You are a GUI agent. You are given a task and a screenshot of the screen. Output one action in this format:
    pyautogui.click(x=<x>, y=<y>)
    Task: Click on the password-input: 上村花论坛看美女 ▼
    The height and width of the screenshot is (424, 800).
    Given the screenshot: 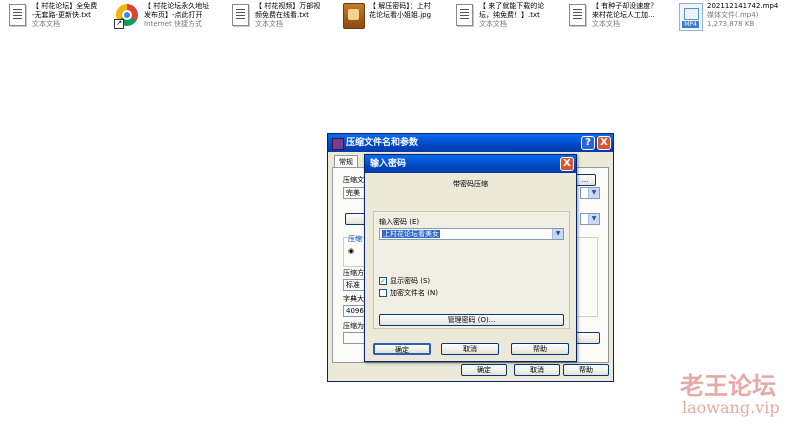 What is the action you would take?
    pyautogui.click(x=471, y=234)
    